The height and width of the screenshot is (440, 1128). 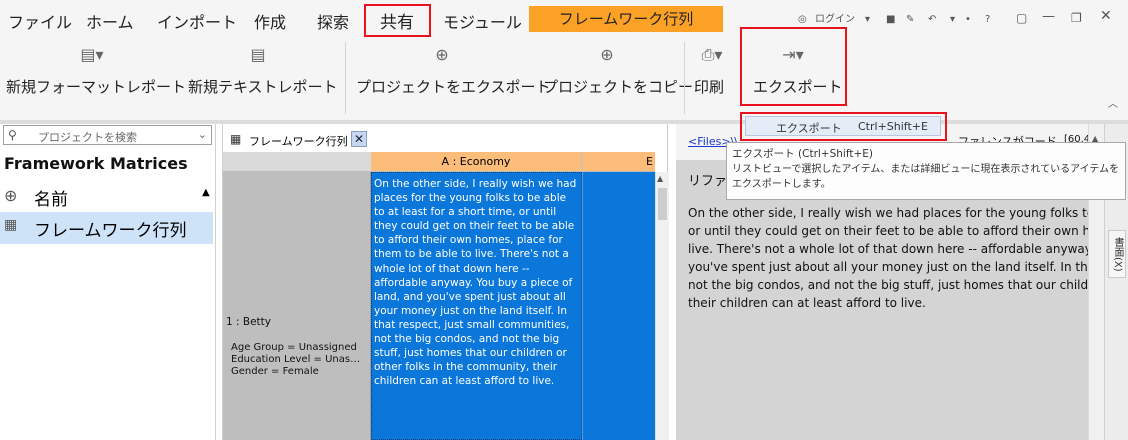 What do you see at coordinates (1113, 105) in the screenshot?
I see `collapse-ribbon-icon: ︿` at bounding box center [1113, 105].